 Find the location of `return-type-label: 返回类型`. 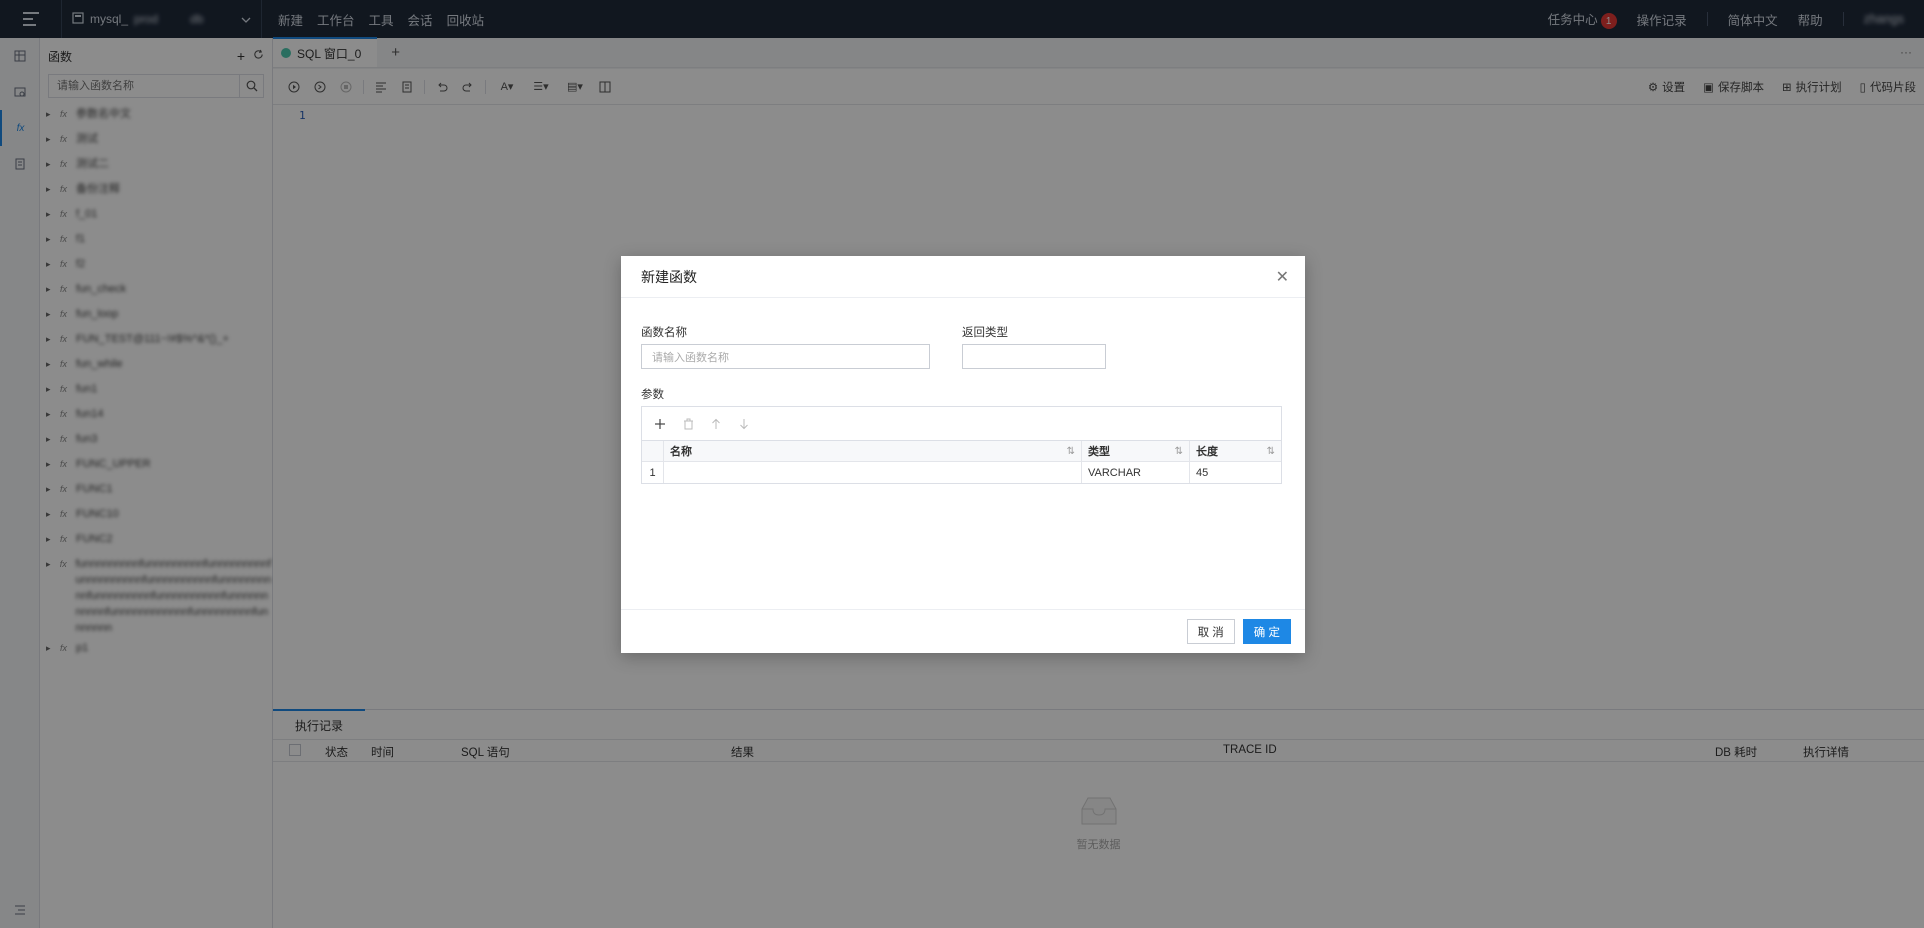

return-type-label: 返回类型 is located at coordinates (985, 333).